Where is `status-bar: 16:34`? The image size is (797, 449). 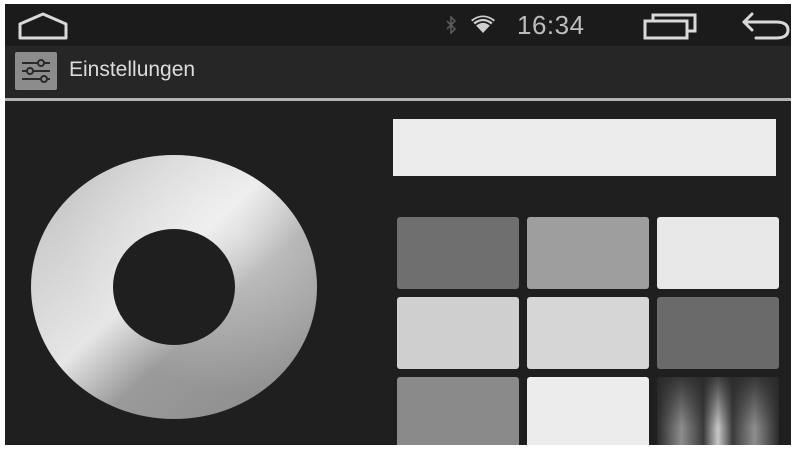 status-bar: 16:34 is located at coordinates (398, 25).